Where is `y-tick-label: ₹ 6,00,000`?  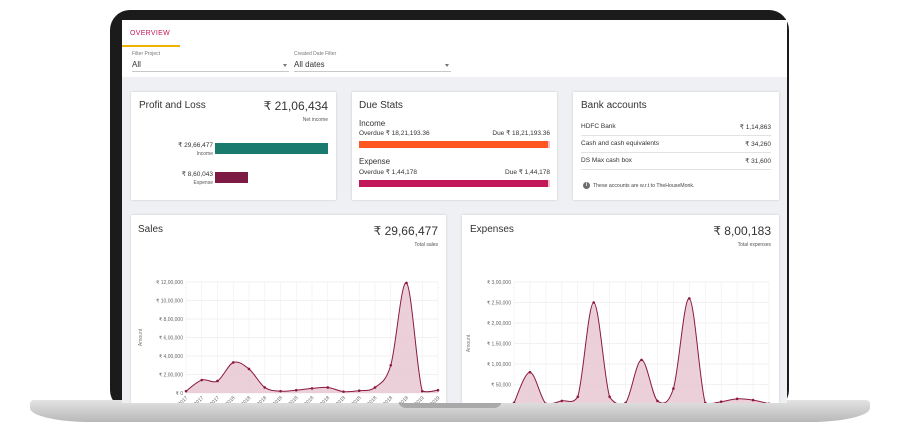 y-tick-label: ₹ 6,00,000 is located at coordinates (171, 339).